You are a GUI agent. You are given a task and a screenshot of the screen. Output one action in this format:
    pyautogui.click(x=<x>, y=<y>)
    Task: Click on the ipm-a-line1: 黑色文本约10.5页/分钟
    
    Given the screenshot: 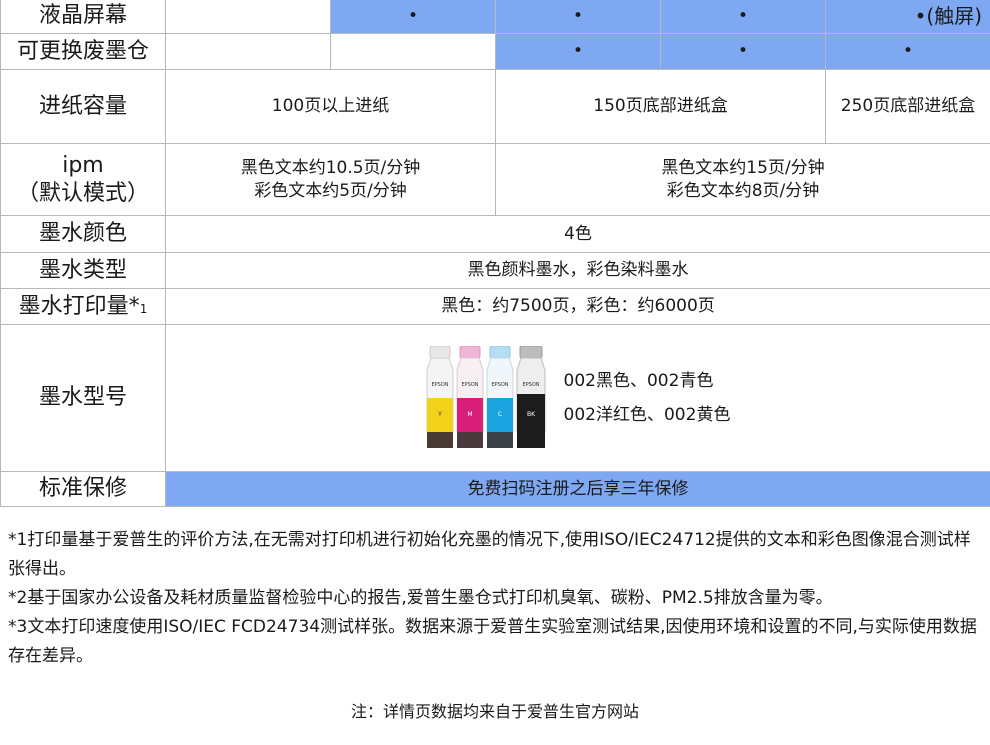 What is the action you would take?
    pyautogui.click(x=330, y=167)
    